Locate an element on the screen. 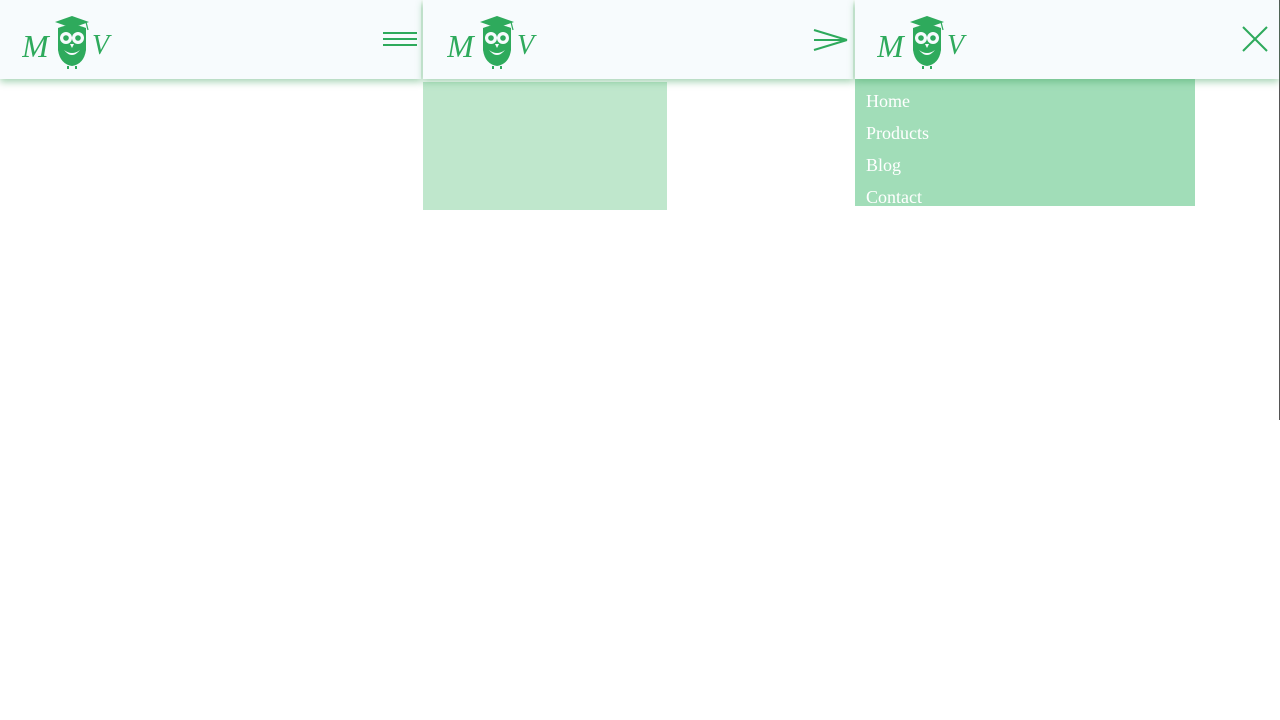 The height and width of the screenshot is (720, 1280). nav-item-products: Products is located at coordinates (1025, 133).